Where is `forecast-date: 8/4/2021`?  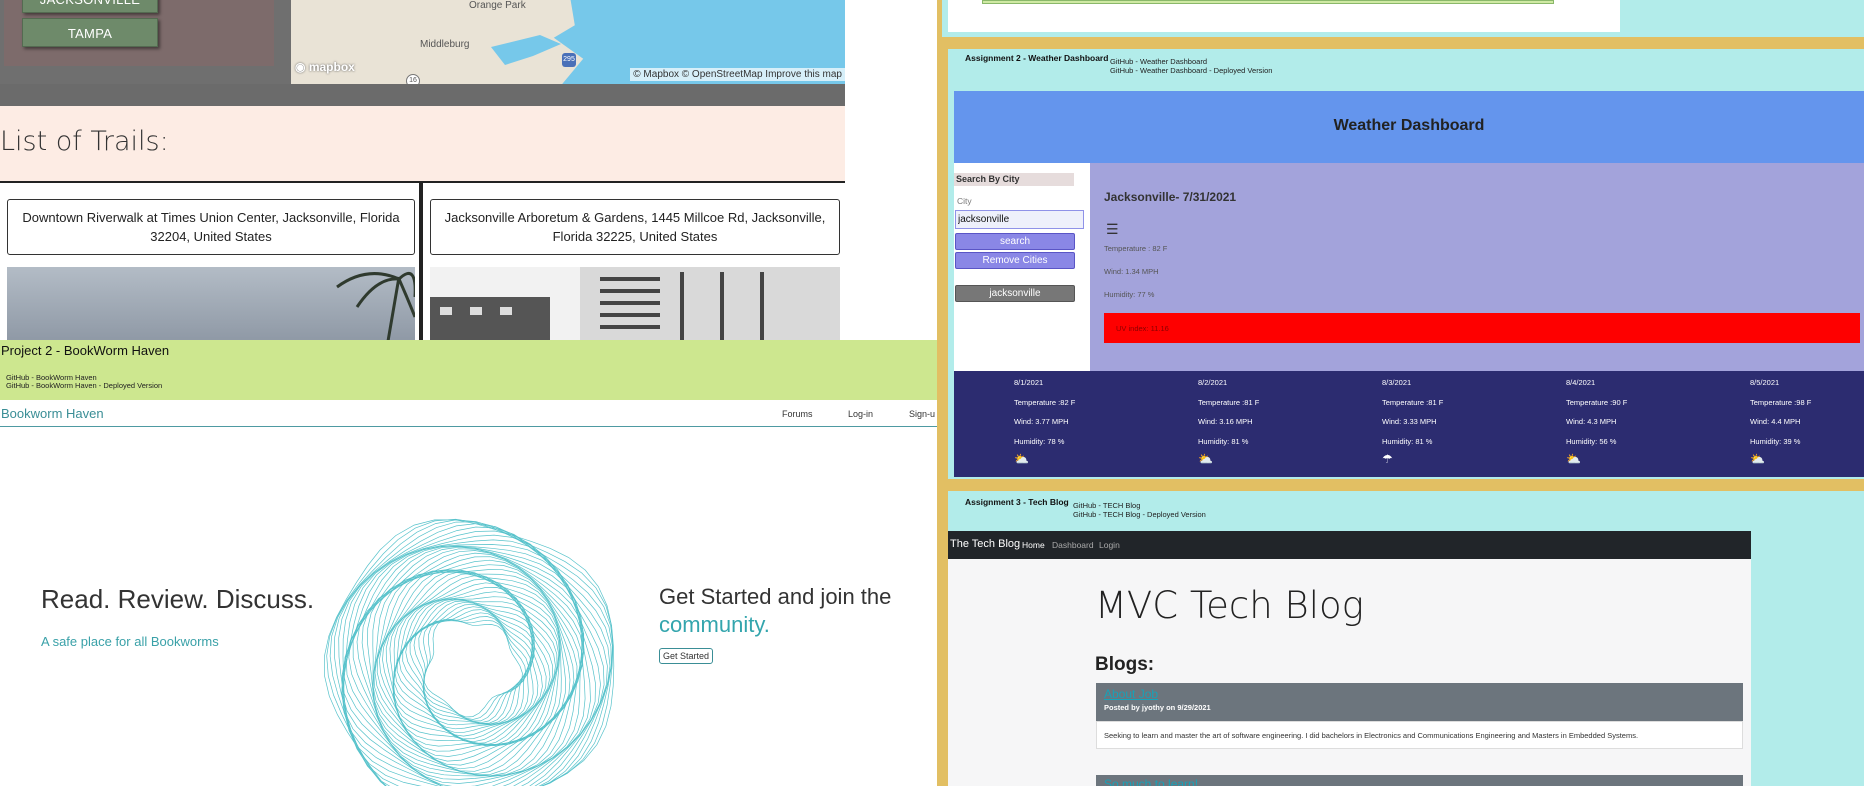 forecast-date: 8/4/2021 is located at coordinates (1581, 382).